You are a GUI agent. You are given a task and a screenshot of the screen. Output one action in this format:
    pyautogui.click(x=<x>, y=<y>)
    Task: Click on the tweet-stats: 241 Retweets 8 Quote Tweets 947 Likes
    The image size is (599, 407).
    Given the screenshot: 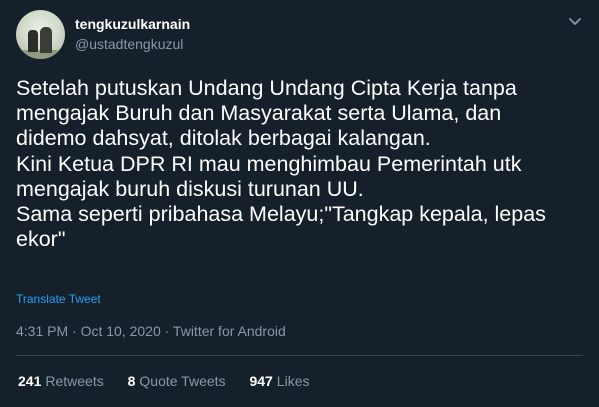 What is the action you would take?
    pyautogui.click(x=173, y=381)
    